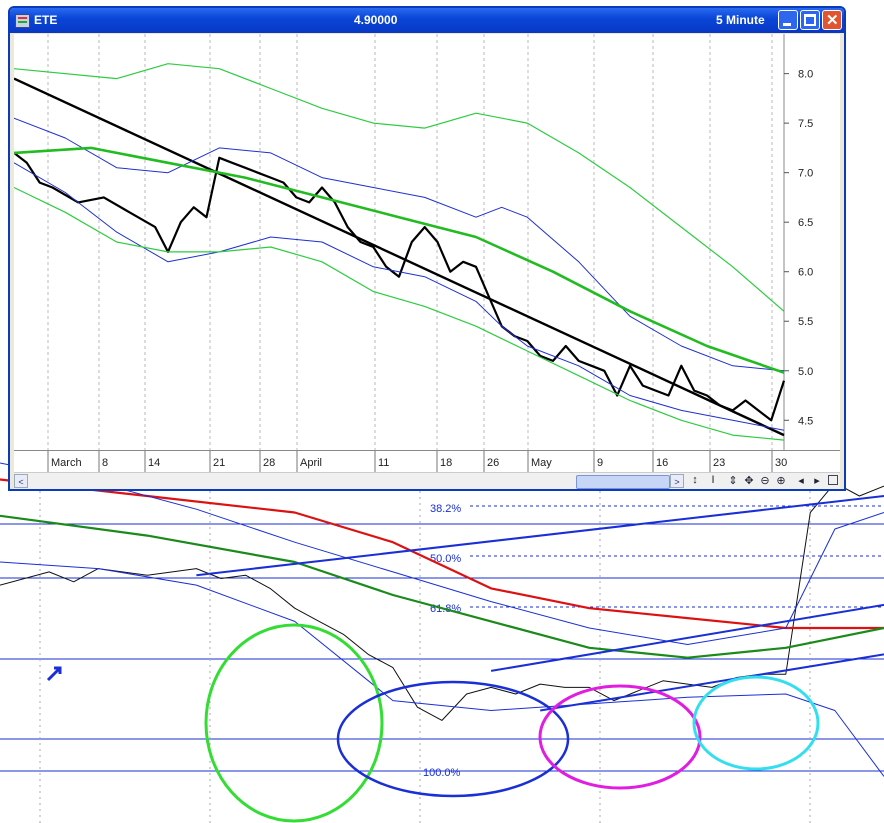 The width and height of the screenshot is (884, 823). Describe the element at coordinates (620, 737) in the screenshot. I see `highlight-circle-magenta` at that location.